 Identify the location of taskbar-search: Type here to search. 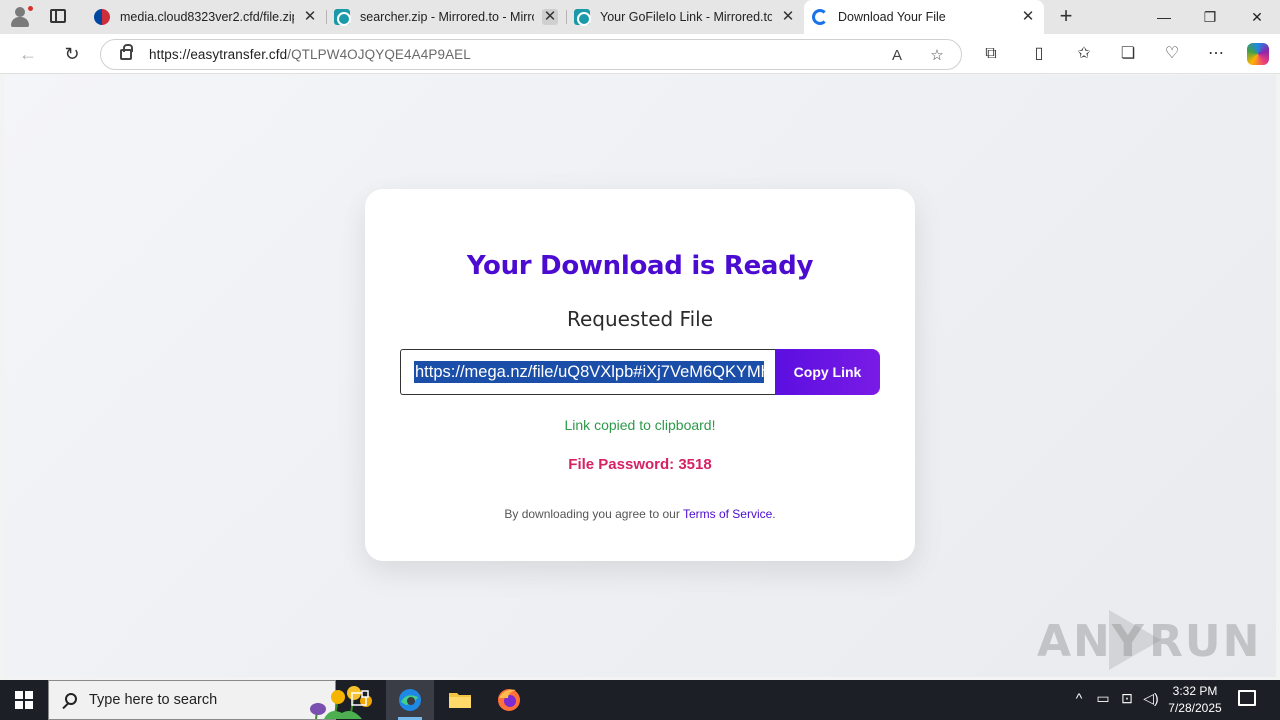
(210, 700).